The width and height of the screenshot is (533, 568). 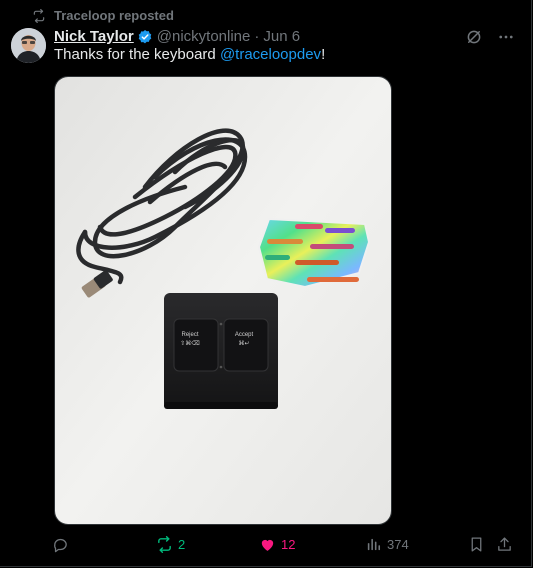 I want to click on tweet-top-actions, so click(x=490, y=37).